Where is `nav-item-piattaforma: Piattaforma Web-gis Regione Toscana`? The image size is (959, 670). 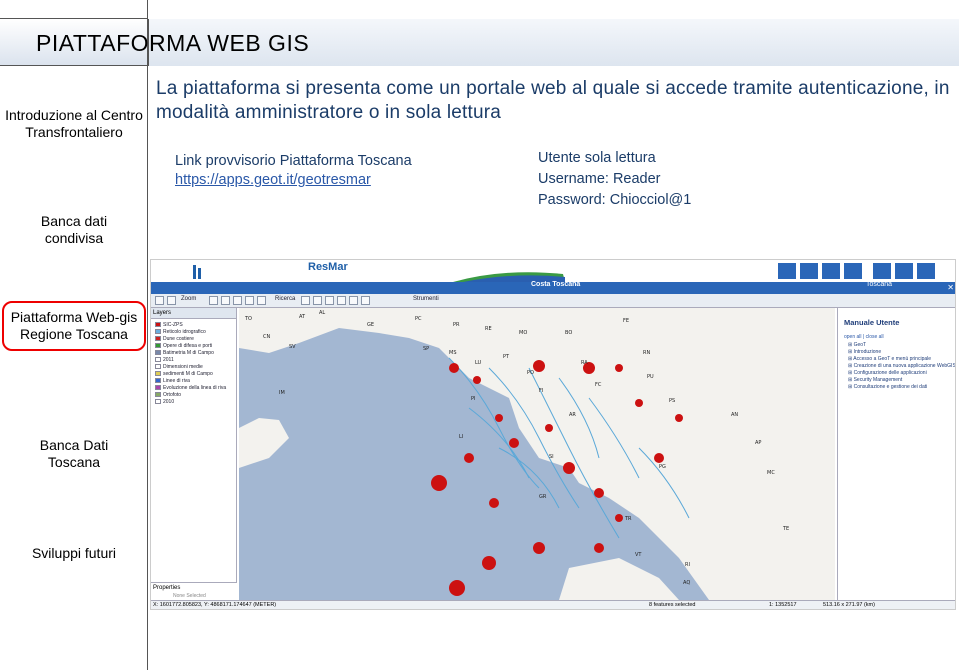 nav-item-piattaforma: Piattaforma Web-gis Regione Toscana is located at coordinates (74, 326).